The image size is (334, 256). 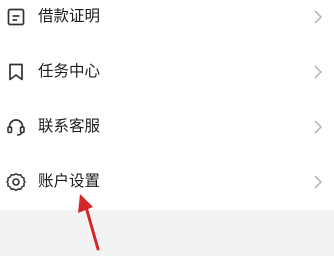 I want to click on headset-icon, so click(x=16, y=127).